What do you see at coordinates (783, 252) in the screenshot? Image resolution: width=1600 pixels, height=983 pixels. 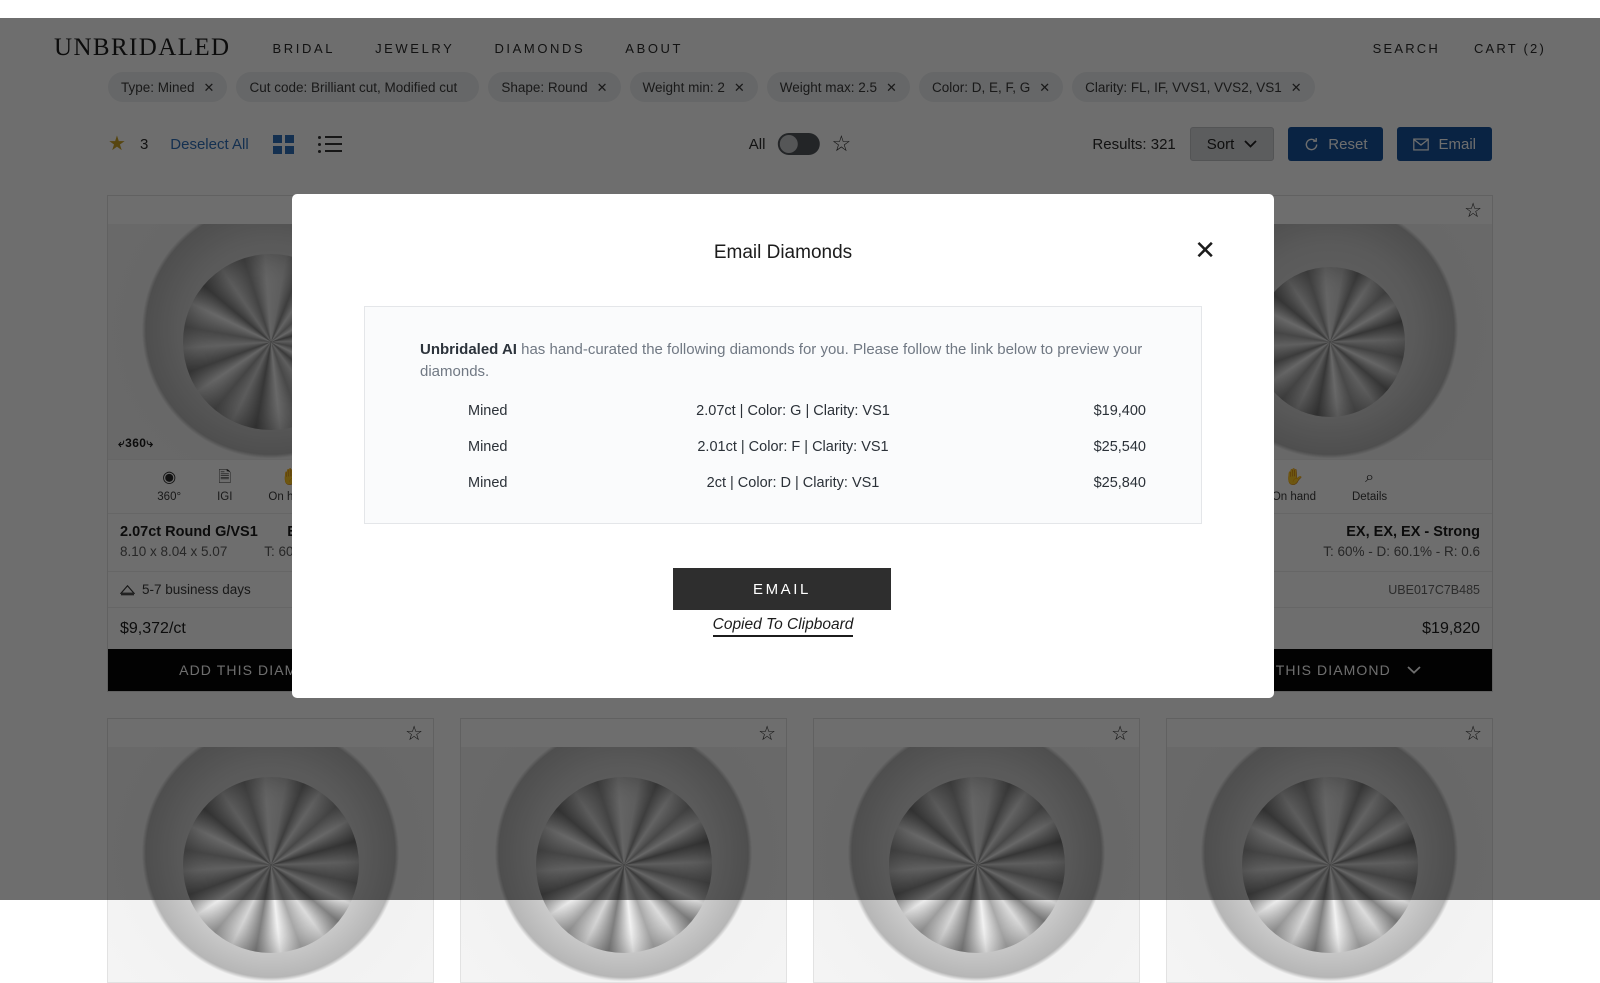 I see `modal-title: Email Diamonds` at bounding box center [783, 252].